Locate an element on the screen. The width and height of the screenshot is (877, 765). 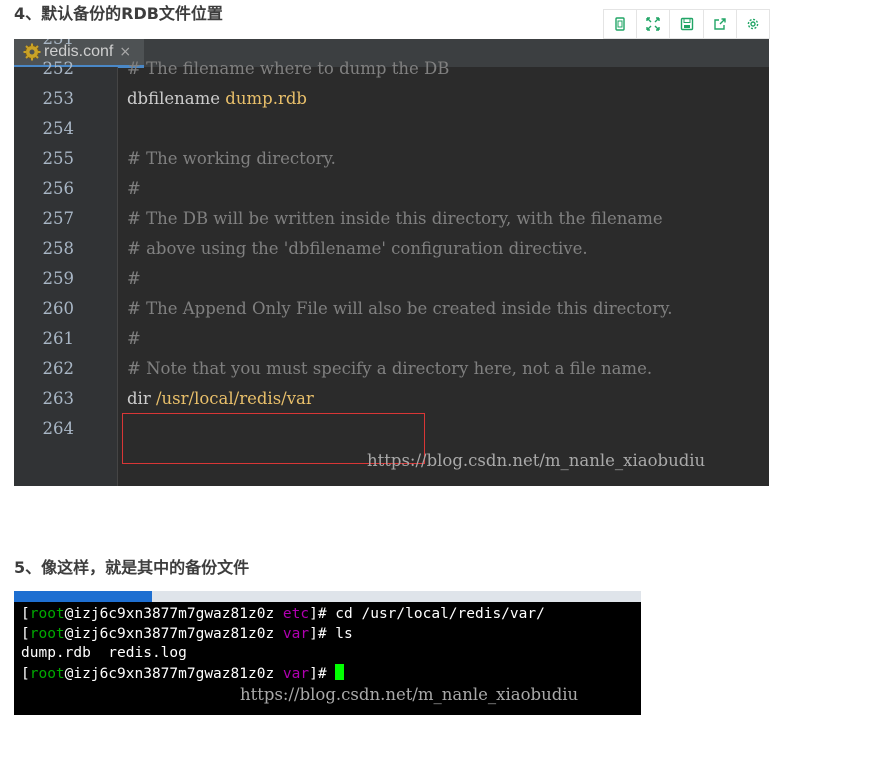
share-icon is located at coordinates (720, 24).